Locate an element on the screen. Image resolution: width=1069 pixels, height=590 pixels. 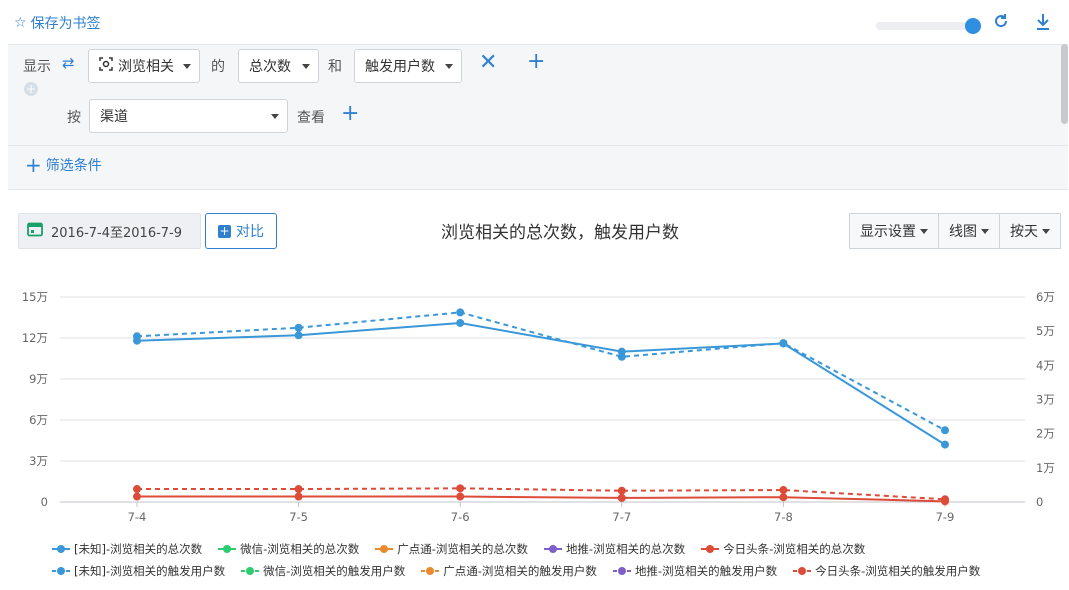
slider-fill is located at coordinates (924, 26).